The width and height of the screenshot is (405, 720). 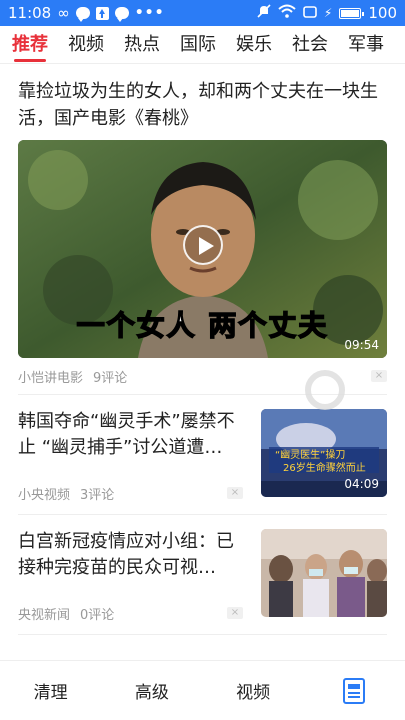 I want to click on news-thumbnail, so click(x=324, y=573).